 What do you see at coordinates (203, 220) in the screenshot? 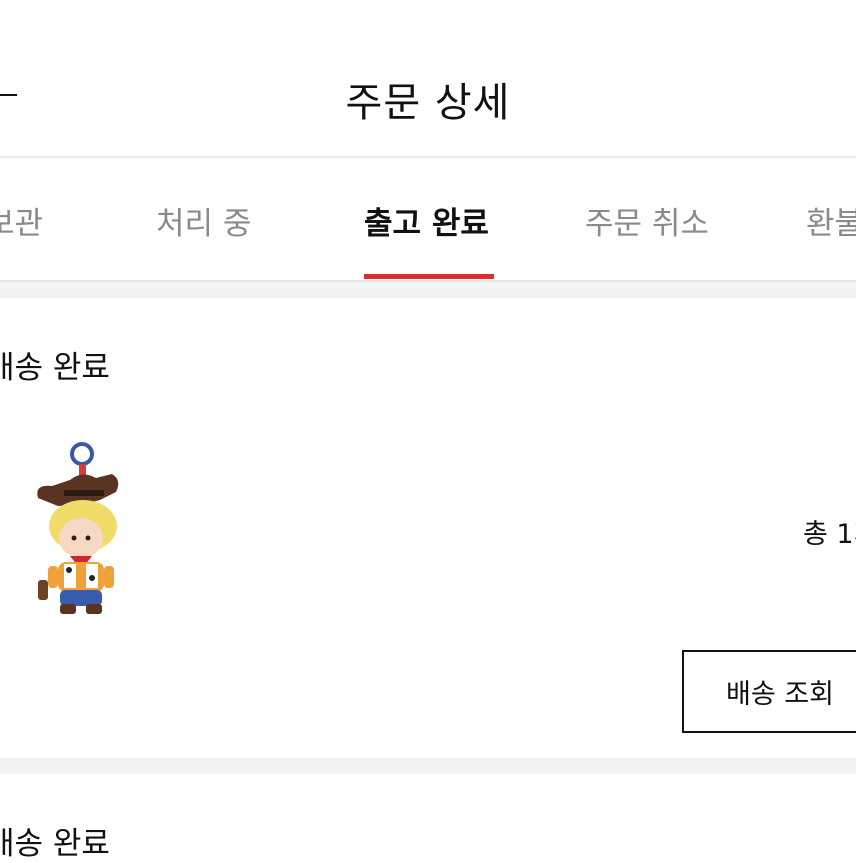
I see `tab-processing: 처리 중` at bounding box center [203, 220].